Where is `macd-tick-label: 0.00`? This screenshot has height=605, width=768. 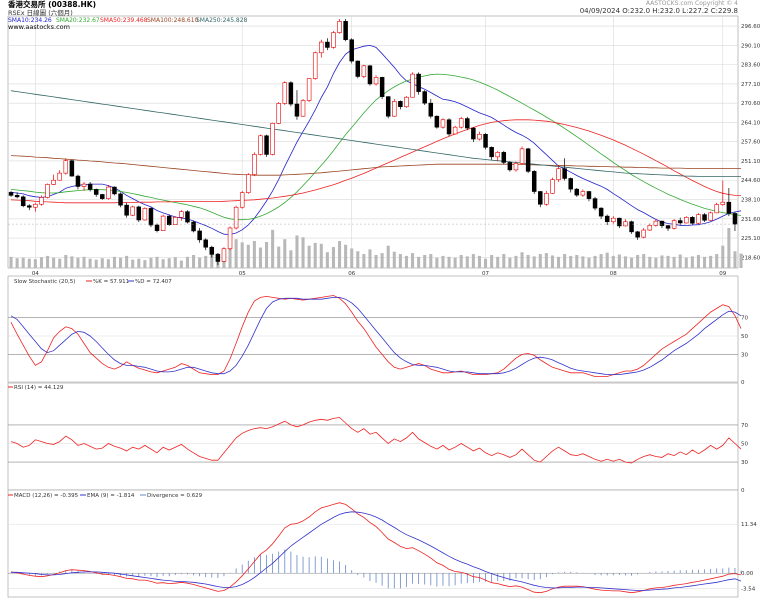 macd-tick-label: 0.00 is located at coordinates (747, 574).